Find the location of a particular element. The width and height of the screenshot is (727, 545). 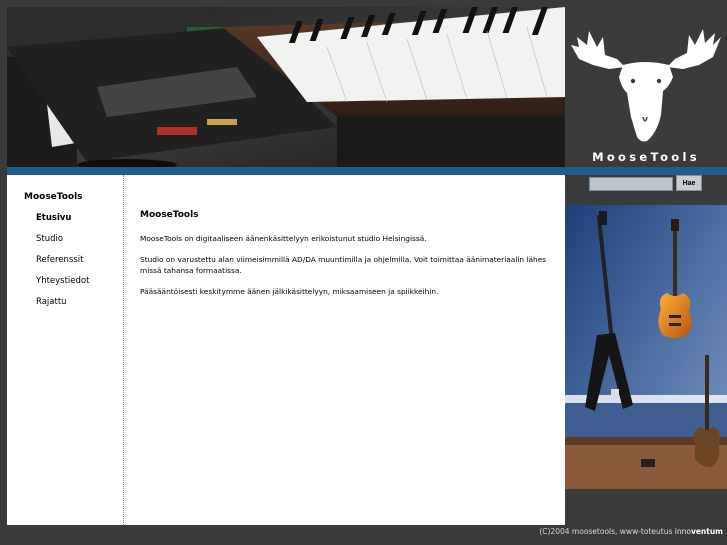

logo-text: MooseTools is located at coordinates (646, 157).